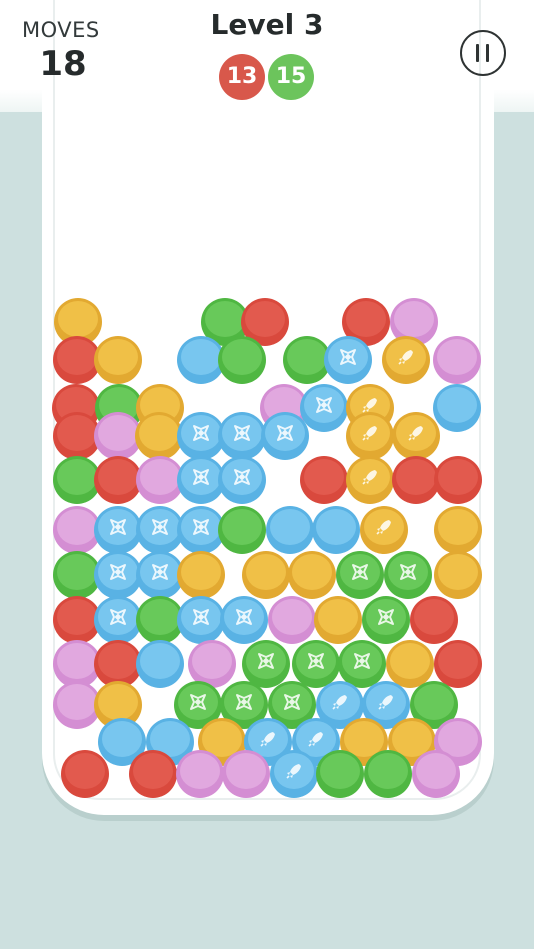 Image resolution: width=534 pixels, height=949 pixels. Describe the element at coordinates (483, 53) in the screenshot. I see `pause-button` at that location.